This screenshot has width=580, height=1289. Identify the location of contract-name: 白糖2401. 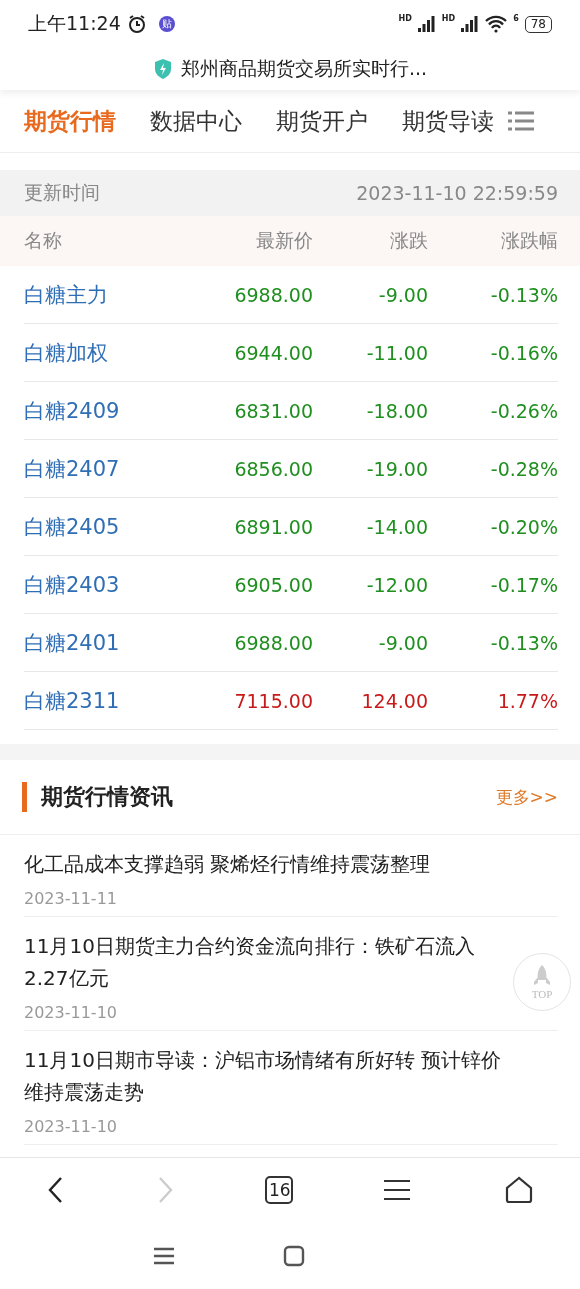
(108, 642).